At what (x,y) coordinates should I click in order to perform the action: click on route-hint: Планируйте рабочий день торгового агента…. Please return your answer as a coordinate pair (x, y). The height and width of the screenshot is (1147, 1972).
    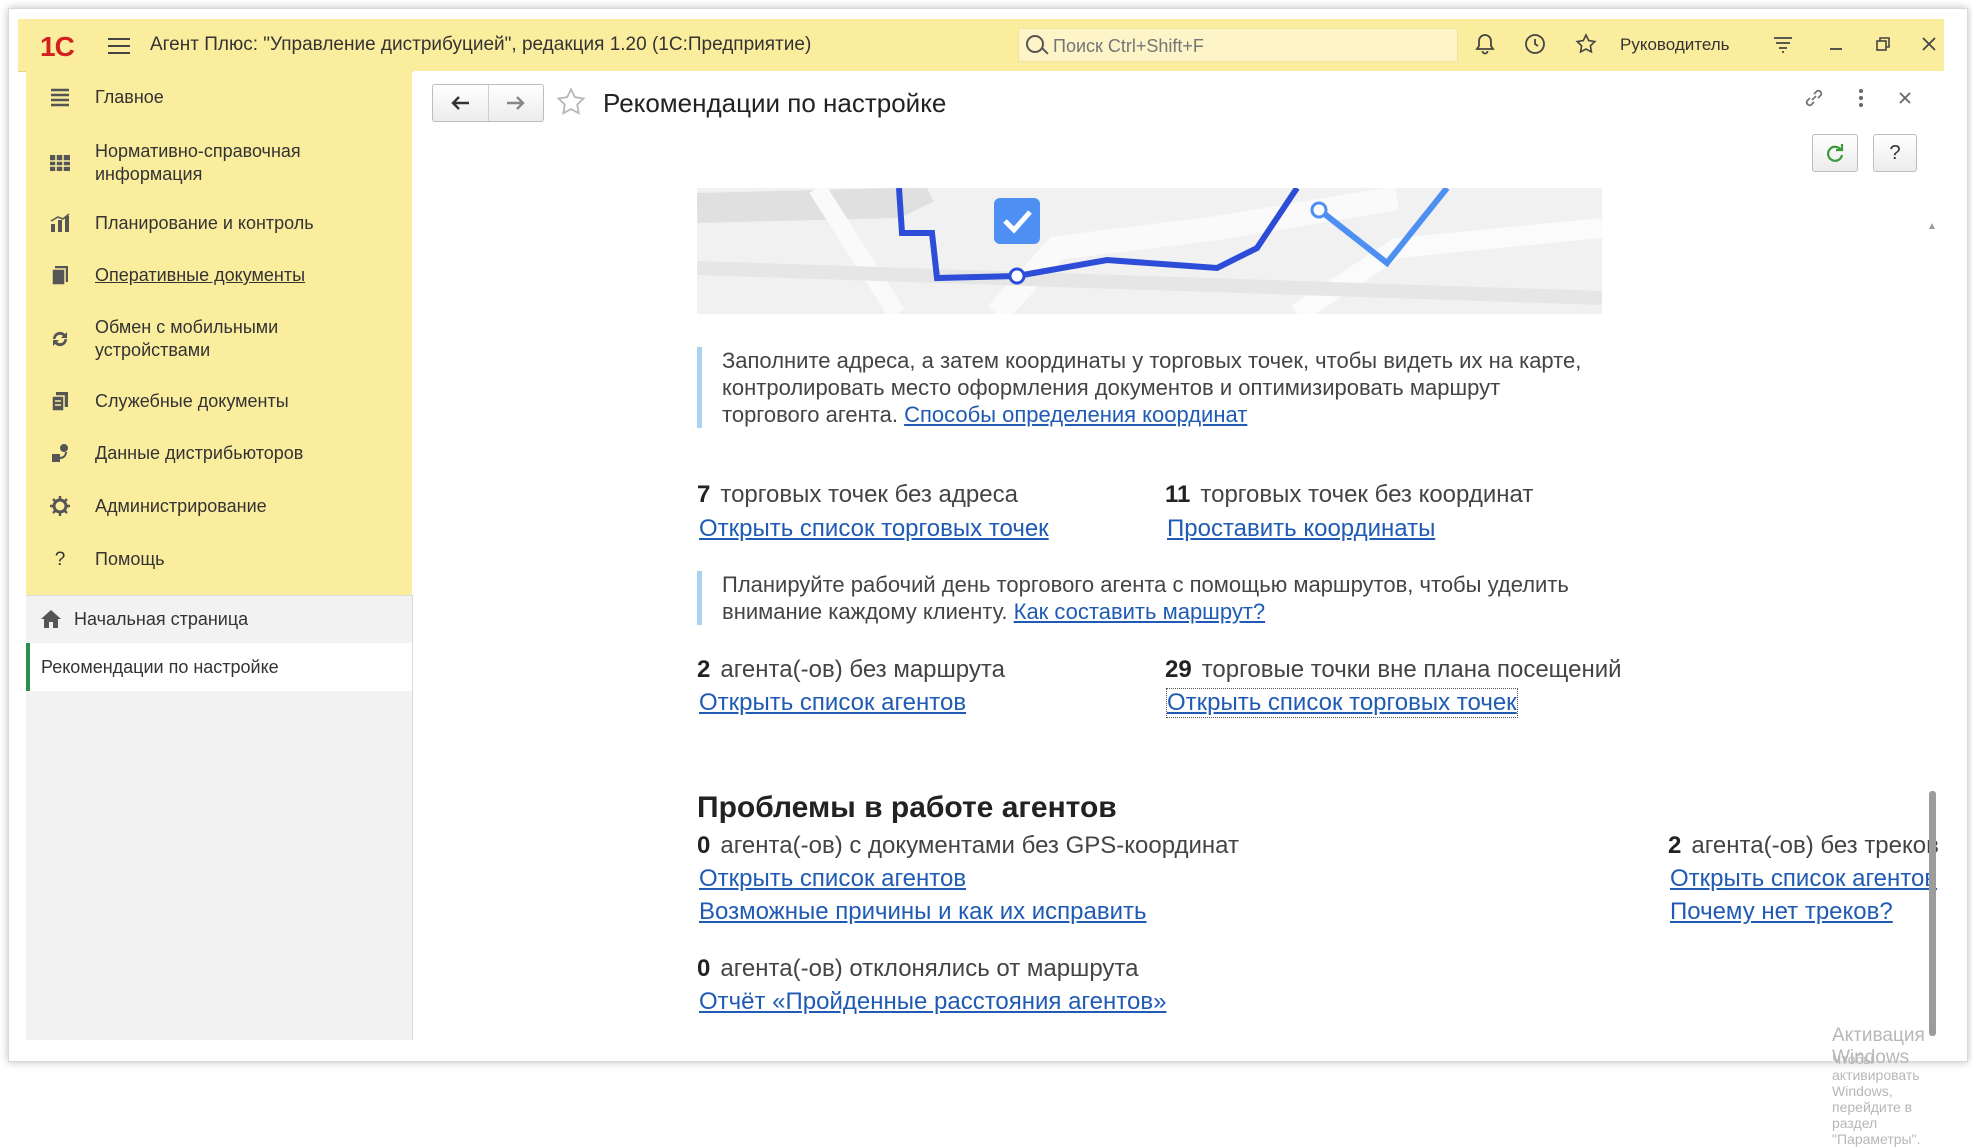
    Looking at the image, I should click on (1144, 598).